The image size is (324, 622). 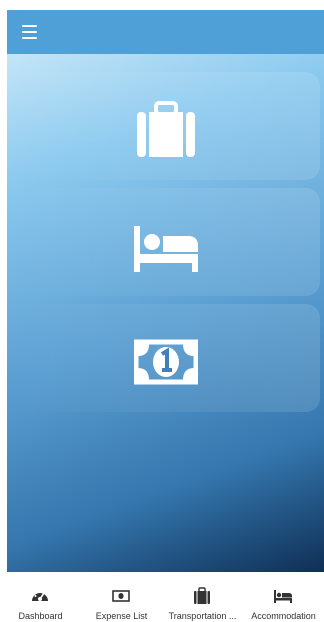 What do you see at coordinates (40, 616) in the screenshot?
I see `nav-dashboard-label: Dashboard` at bounding box center [40, 616].